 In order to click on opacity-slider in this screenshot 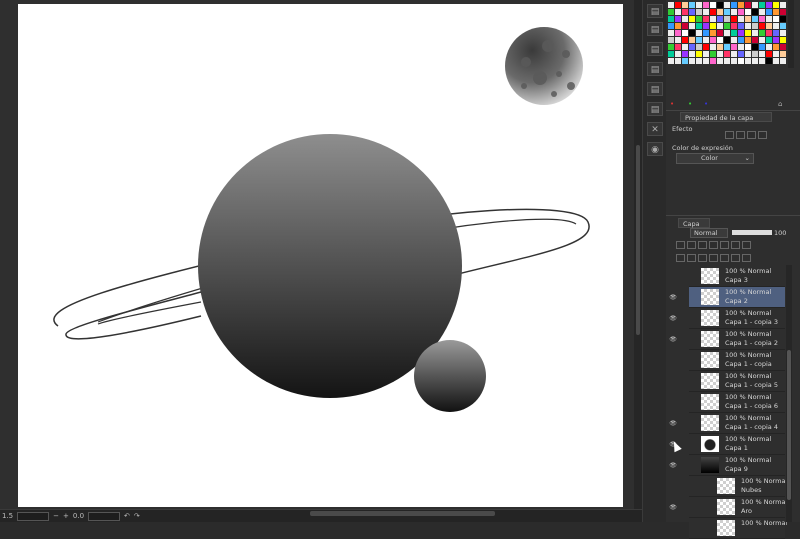, I will do `click(752, 232)`.